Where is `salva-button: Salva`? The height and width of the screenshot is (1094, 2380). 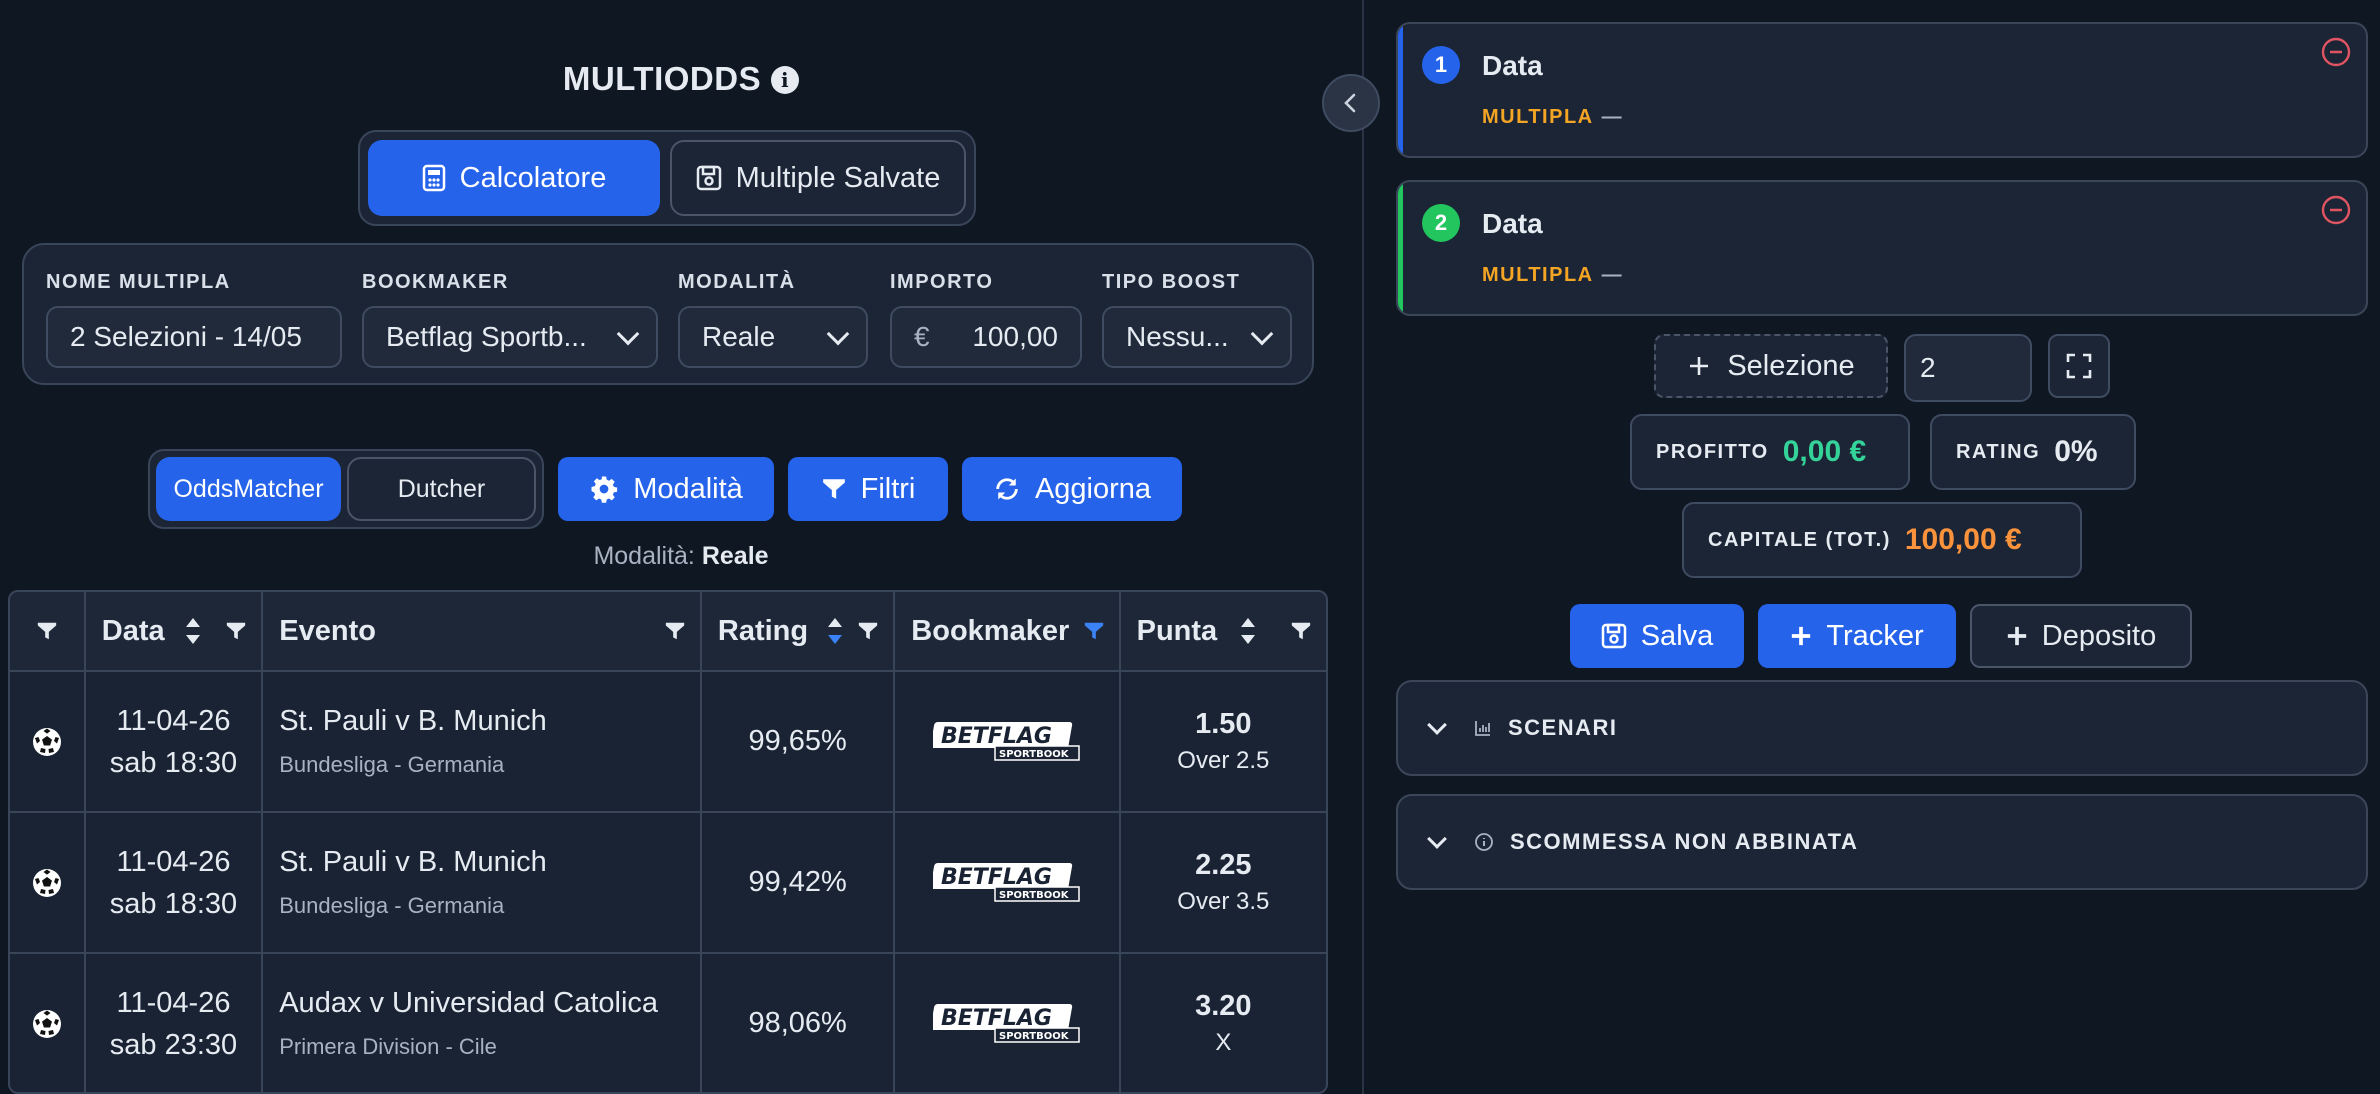
salva-button: Salva is located at coordinates (1657, 636).